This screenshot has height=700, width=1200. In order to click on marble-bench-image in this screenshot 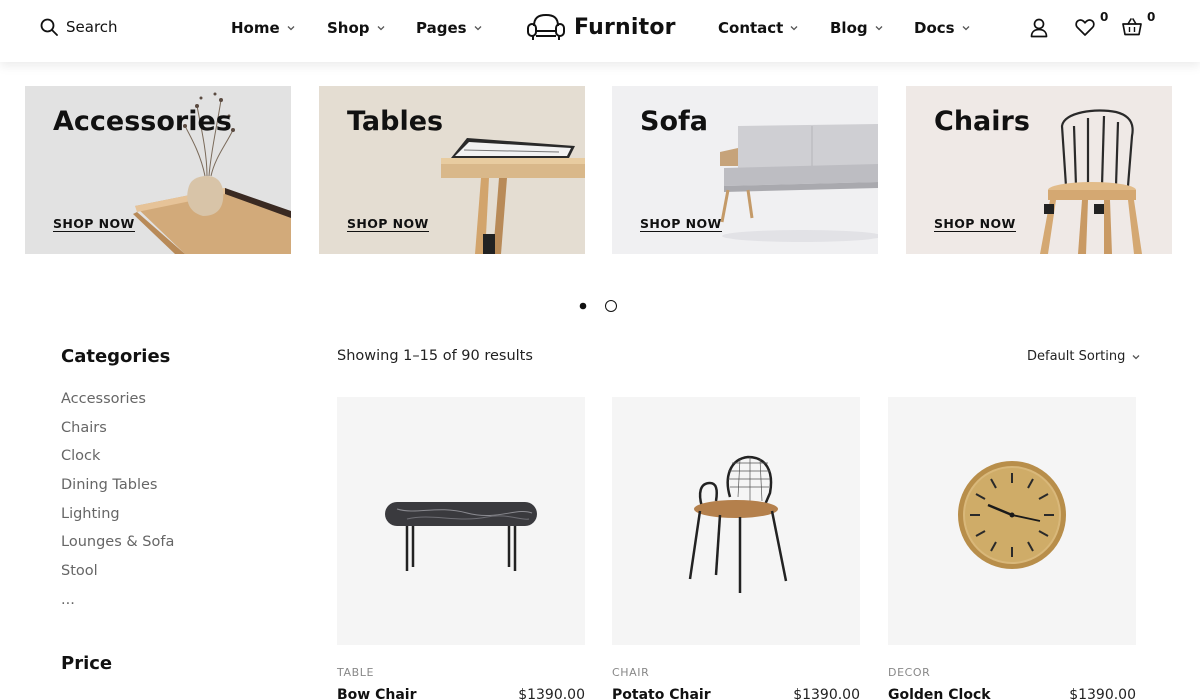, I will do `click(461, 536)`.